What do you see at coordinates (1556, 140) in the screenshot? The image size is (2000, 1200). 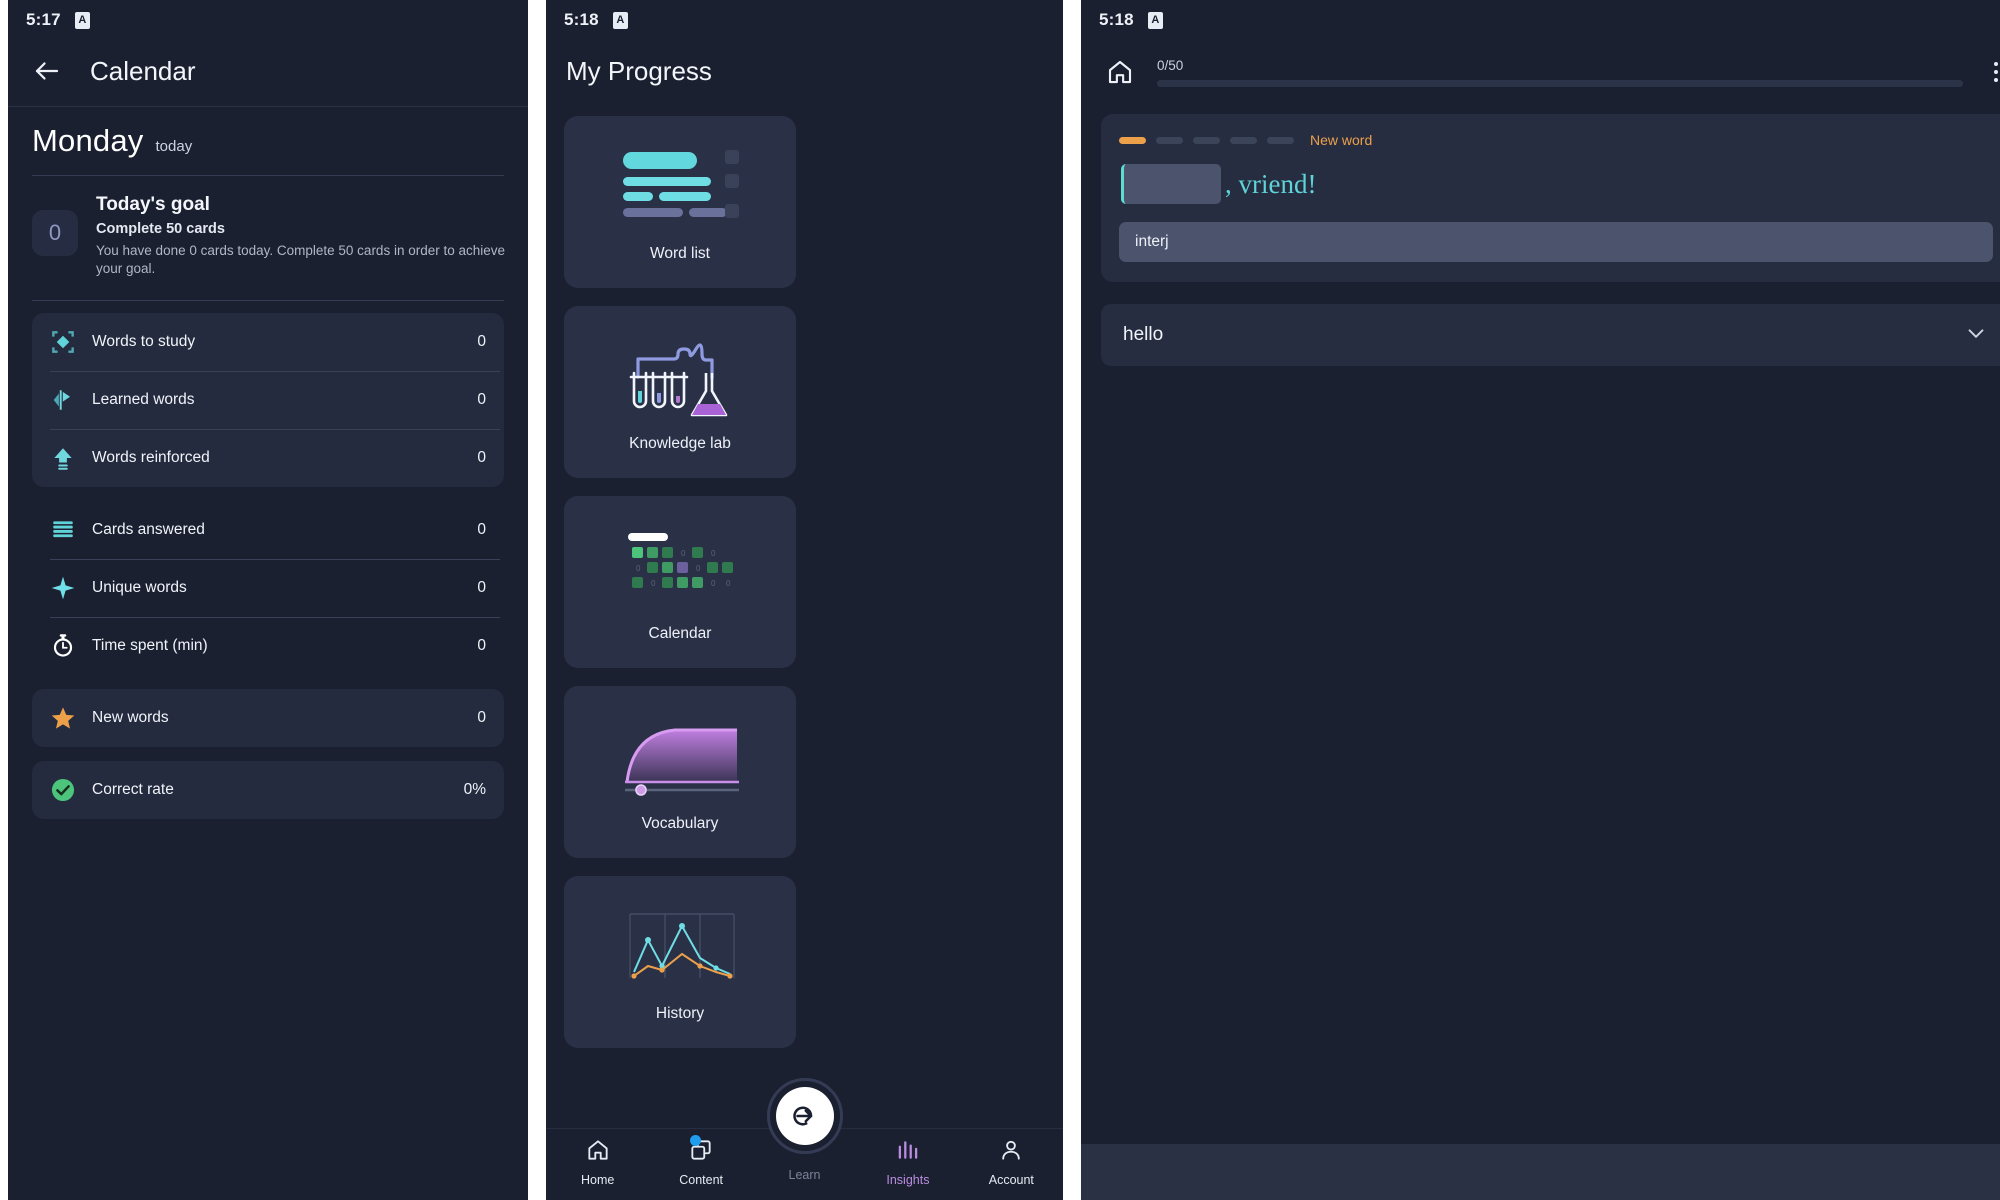 I see `step-indicator: New word` at bounding box center [1556, 140].